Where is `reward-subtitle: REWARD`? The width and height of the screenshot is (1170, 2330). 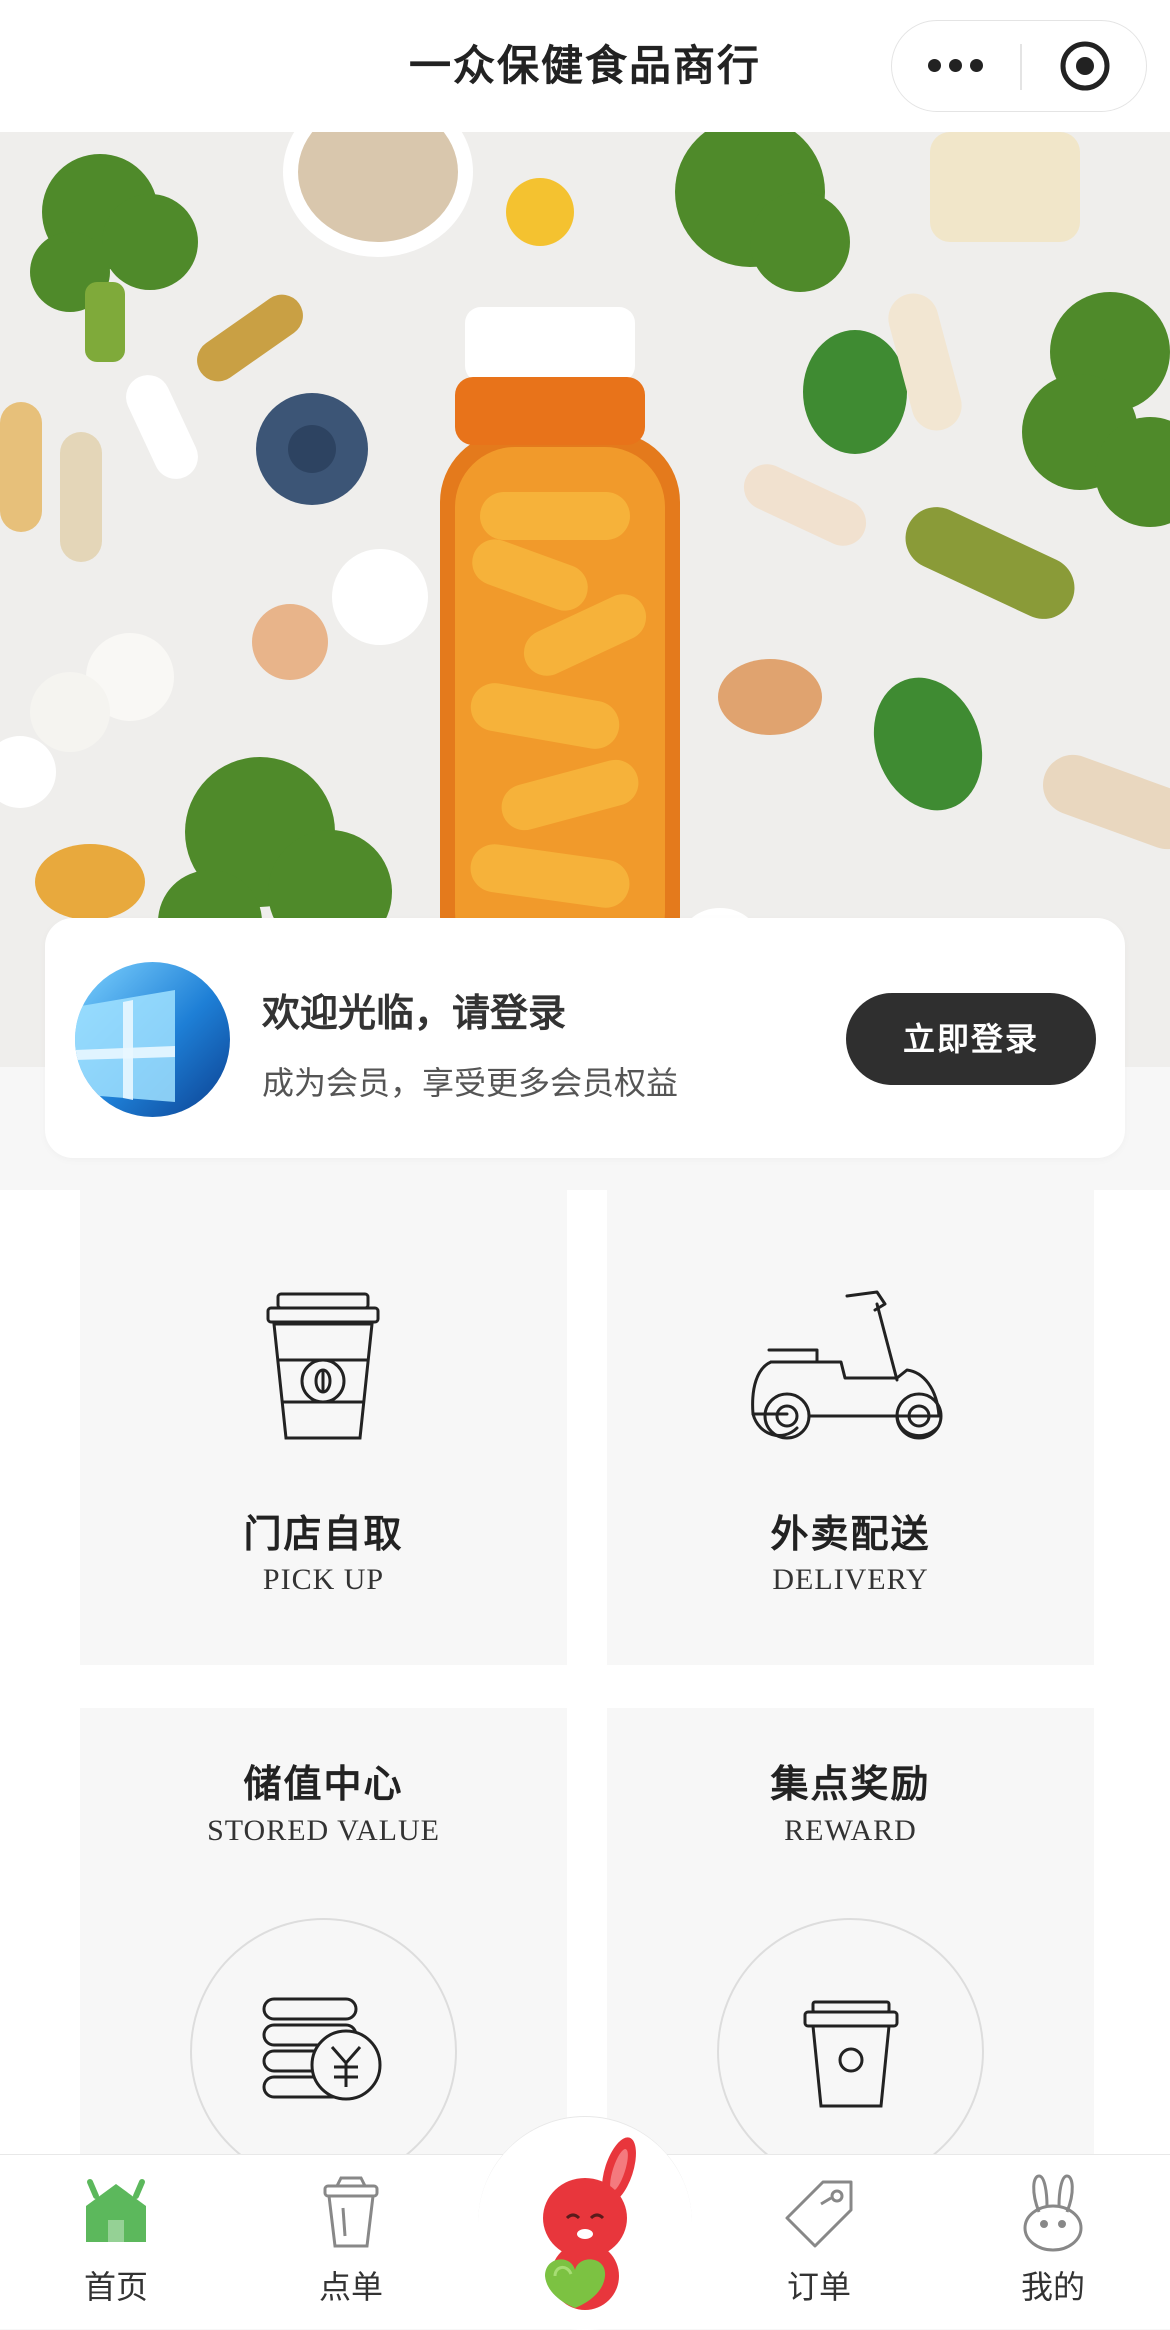
reward-subtitle: REWARD is located at coordinates (850, 1830).